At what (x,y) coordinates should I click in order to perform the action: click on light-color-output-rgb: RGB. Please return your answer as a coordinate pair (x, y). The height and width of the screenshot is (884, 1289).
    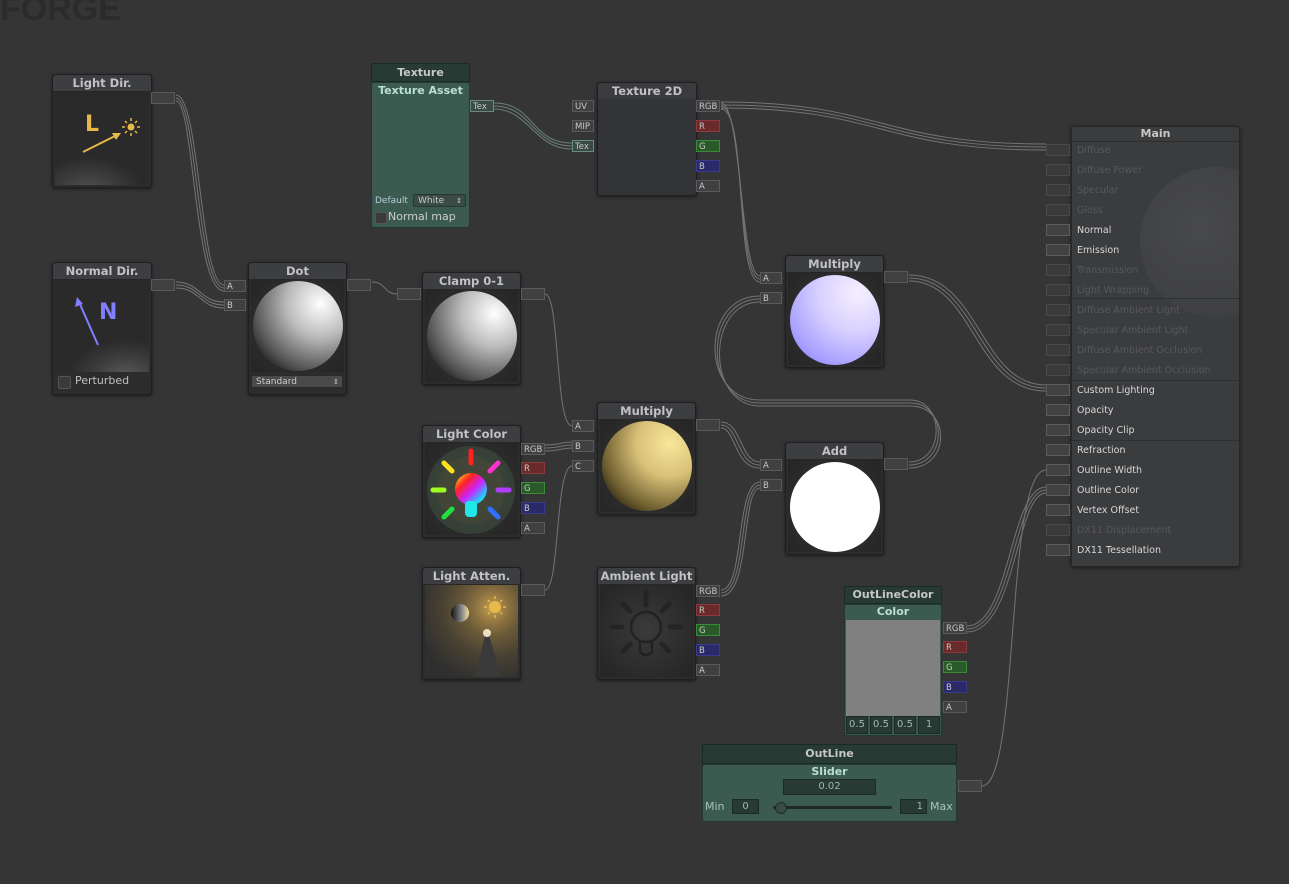
    Looking at the image, I should click on (533, 449).